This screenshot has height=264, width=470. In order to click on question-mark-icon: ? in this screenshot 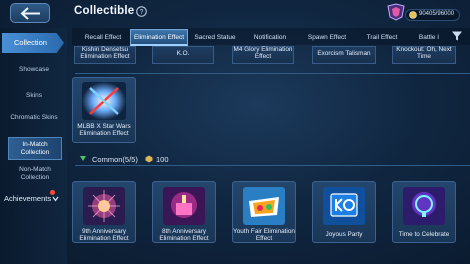, I will do `click(141, 11)`.